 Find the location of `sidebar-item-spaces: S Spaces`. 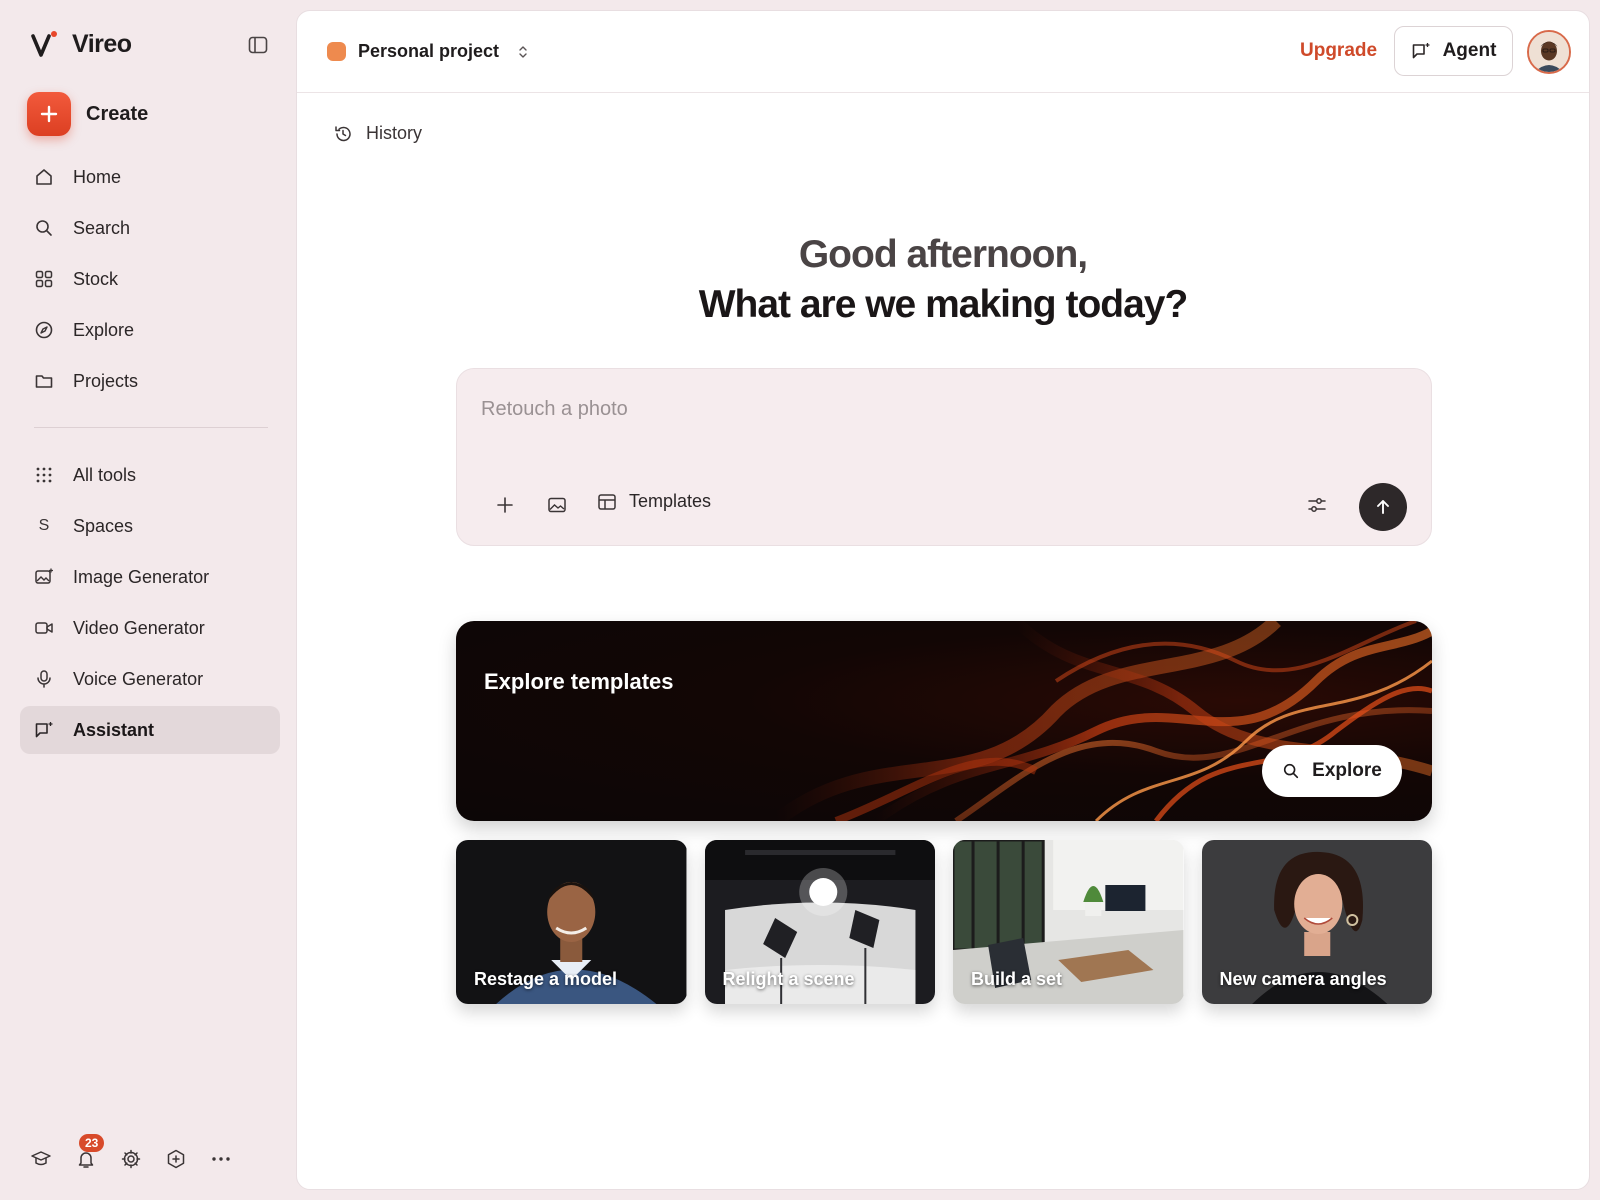

sidebar-item-spaces: S Spaces is located at coordinates (150, 526).